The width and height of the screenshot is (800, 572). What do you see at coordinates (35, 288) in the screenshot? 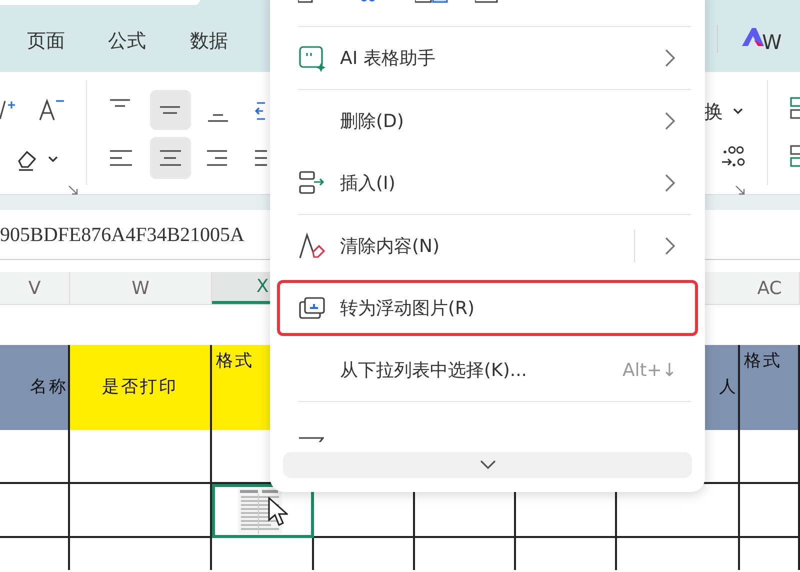
I see `column-header: V` at bounding box center [35, 288].